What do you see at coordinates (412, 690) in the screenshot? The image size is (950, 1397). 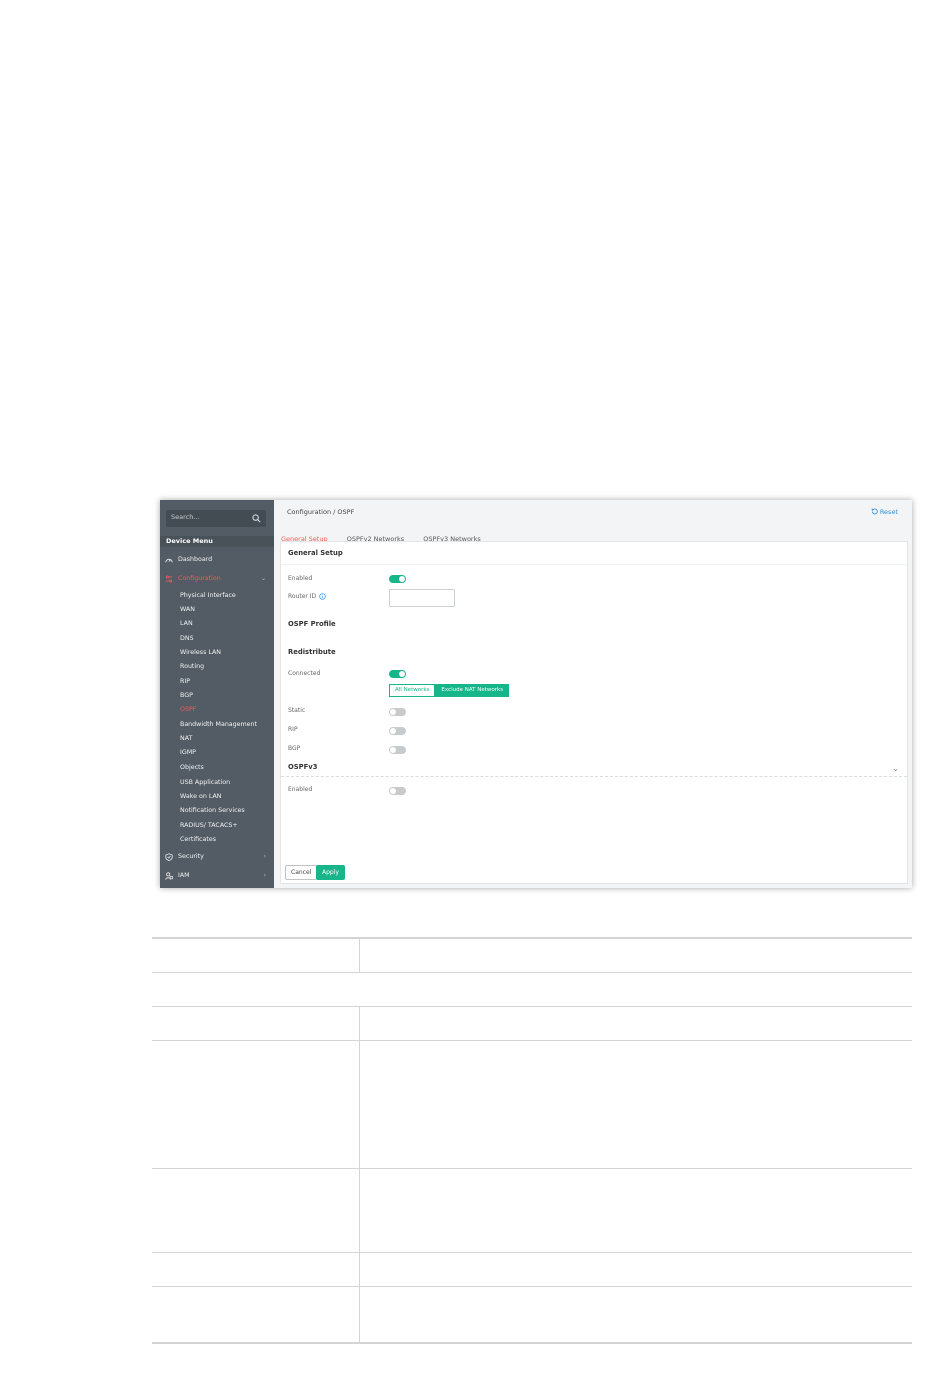 I see `all-networks-button: All Networks` at bounding box center [412, 690].